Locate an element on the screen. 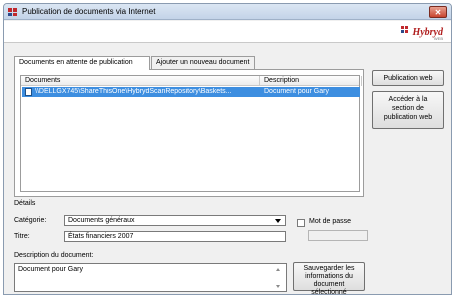 The width and height of the screenshot is (455, 299). column-separator is located at coordinates (361, 81).